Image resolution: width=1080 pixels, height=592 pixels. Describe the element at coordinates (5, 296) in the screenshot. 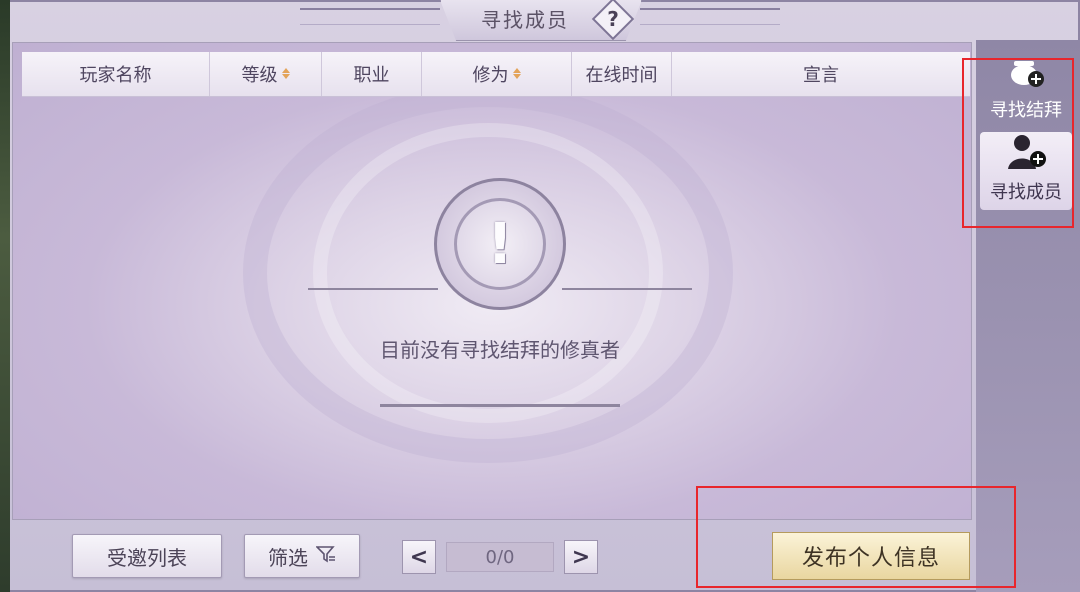

I see `background-scenery` at that location.